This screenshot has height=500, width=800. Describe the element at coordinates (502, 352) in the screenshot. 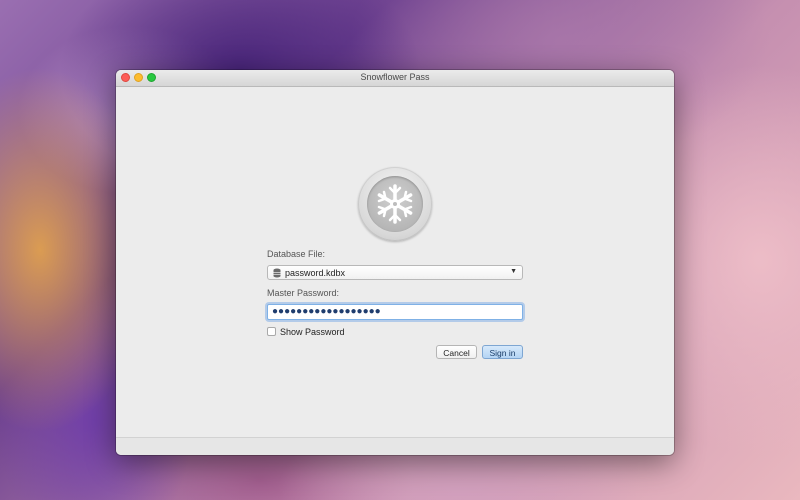

I see `sign-in-button: Sign in` at that location.